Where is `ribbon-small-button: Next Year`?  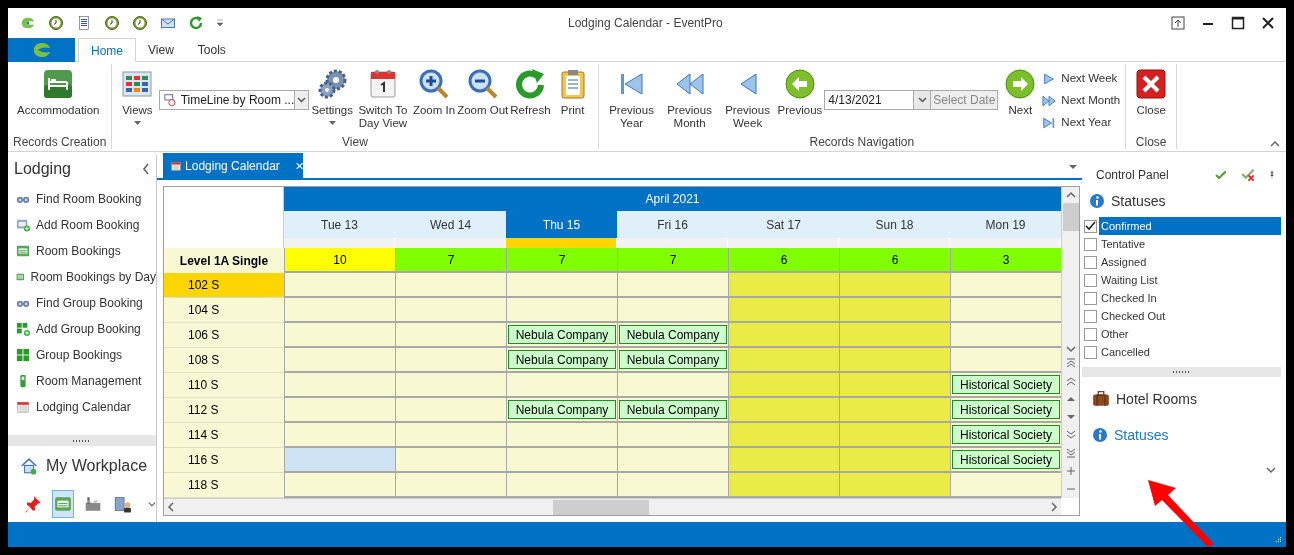 ribbon-small-button: Next Year is located at coordinates (1081, 123).